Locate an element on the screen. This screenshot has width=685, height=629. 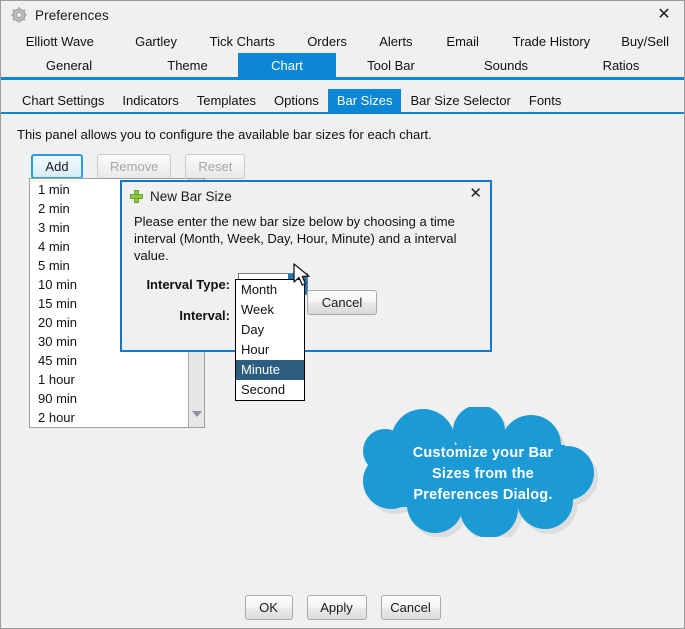
list-item: 2 hour is located at coordinates (117, 416).